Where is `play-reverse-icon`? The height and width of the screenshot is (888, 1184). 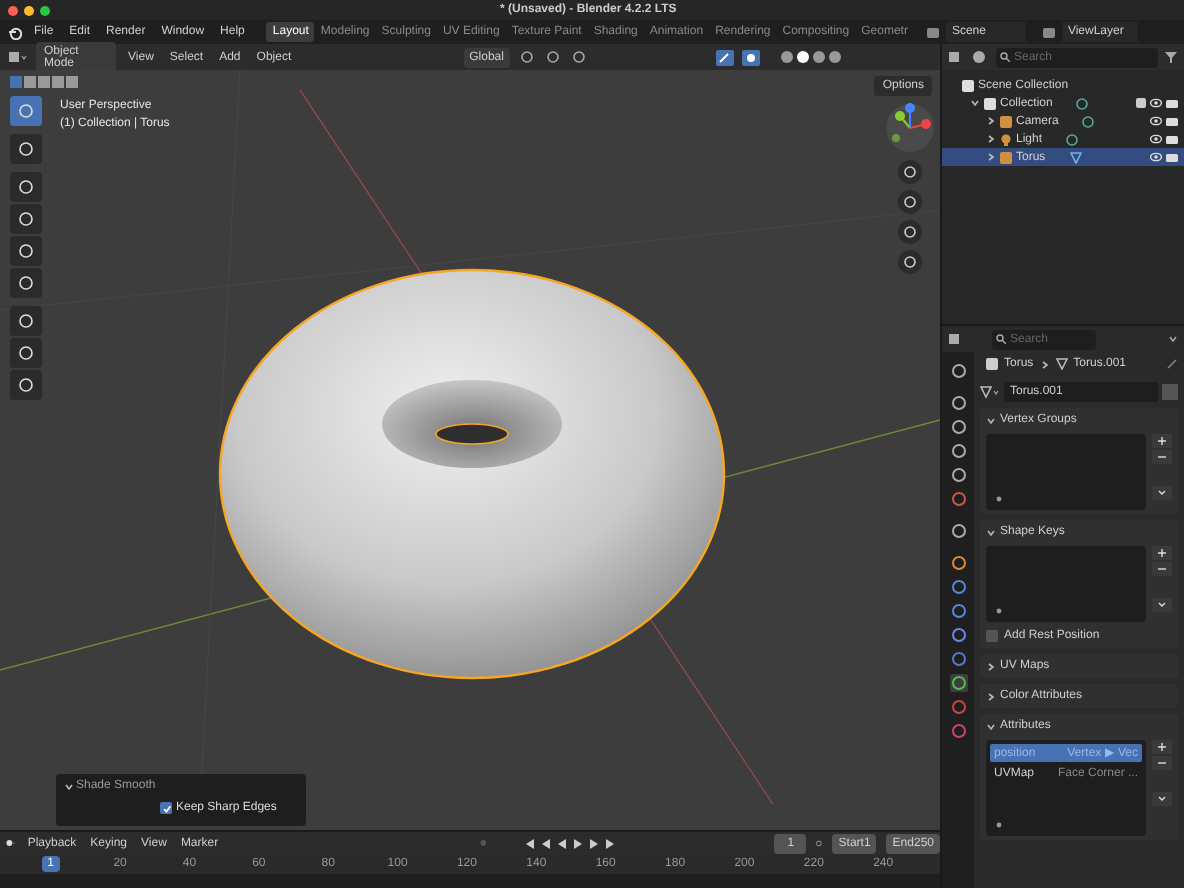
play-reverse-icon is located at coordinates (562, 843).